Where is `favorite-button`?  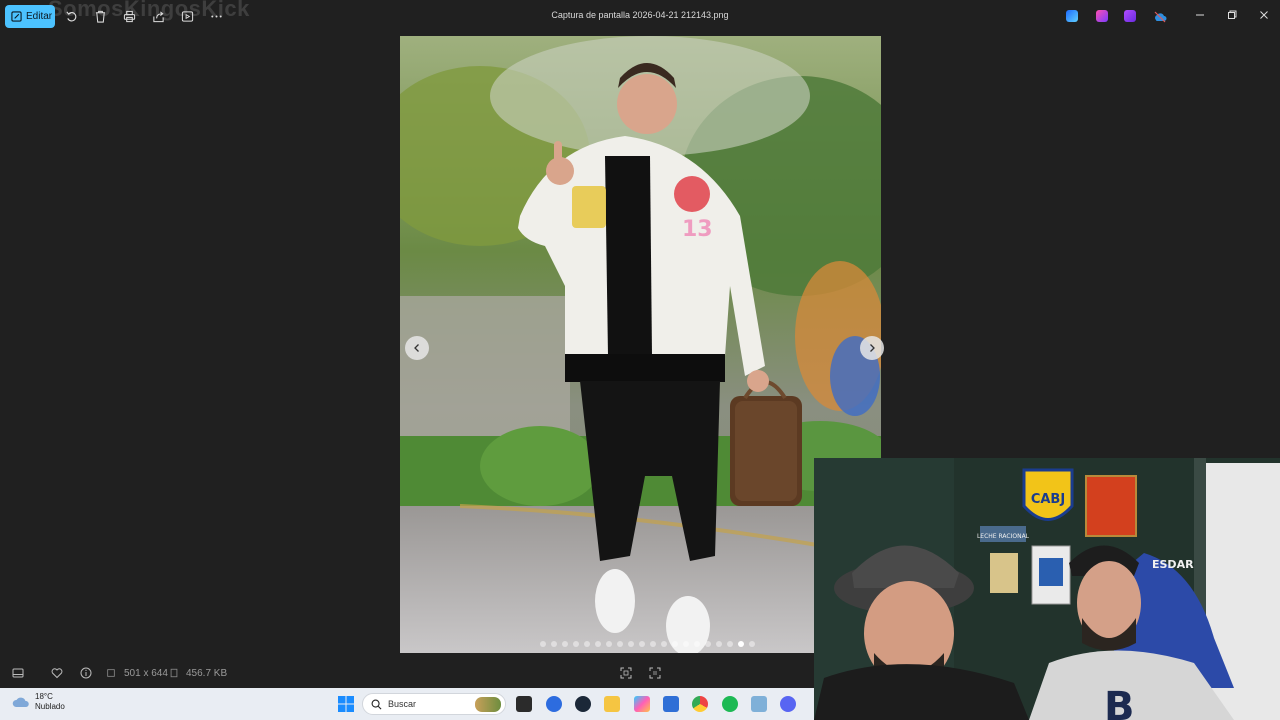 favorite-button is located at coordinates (56, 672).